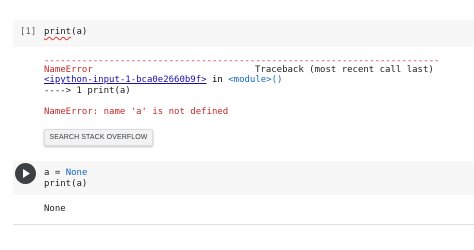 This screenshot has width=474, height=250. I want to click on ipython-input-link: <ipython-input-1-bca0e2660b9f>, so click(125, 80).